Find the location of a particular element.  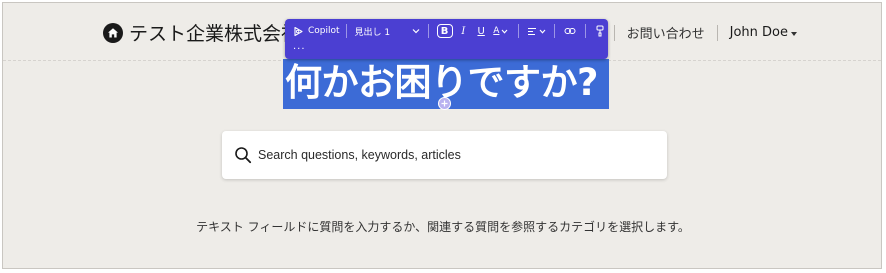

align-dropdown is located at coordinates (537, 31).